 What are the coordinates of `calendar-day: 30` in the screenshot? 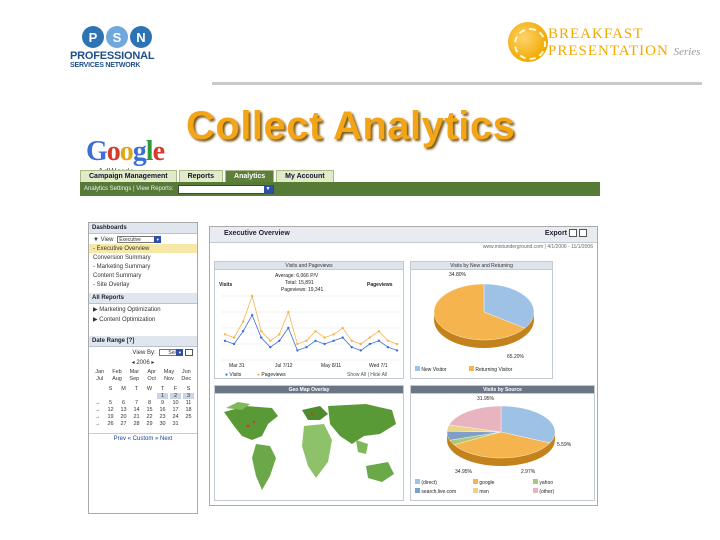 It's located at (162, 424).